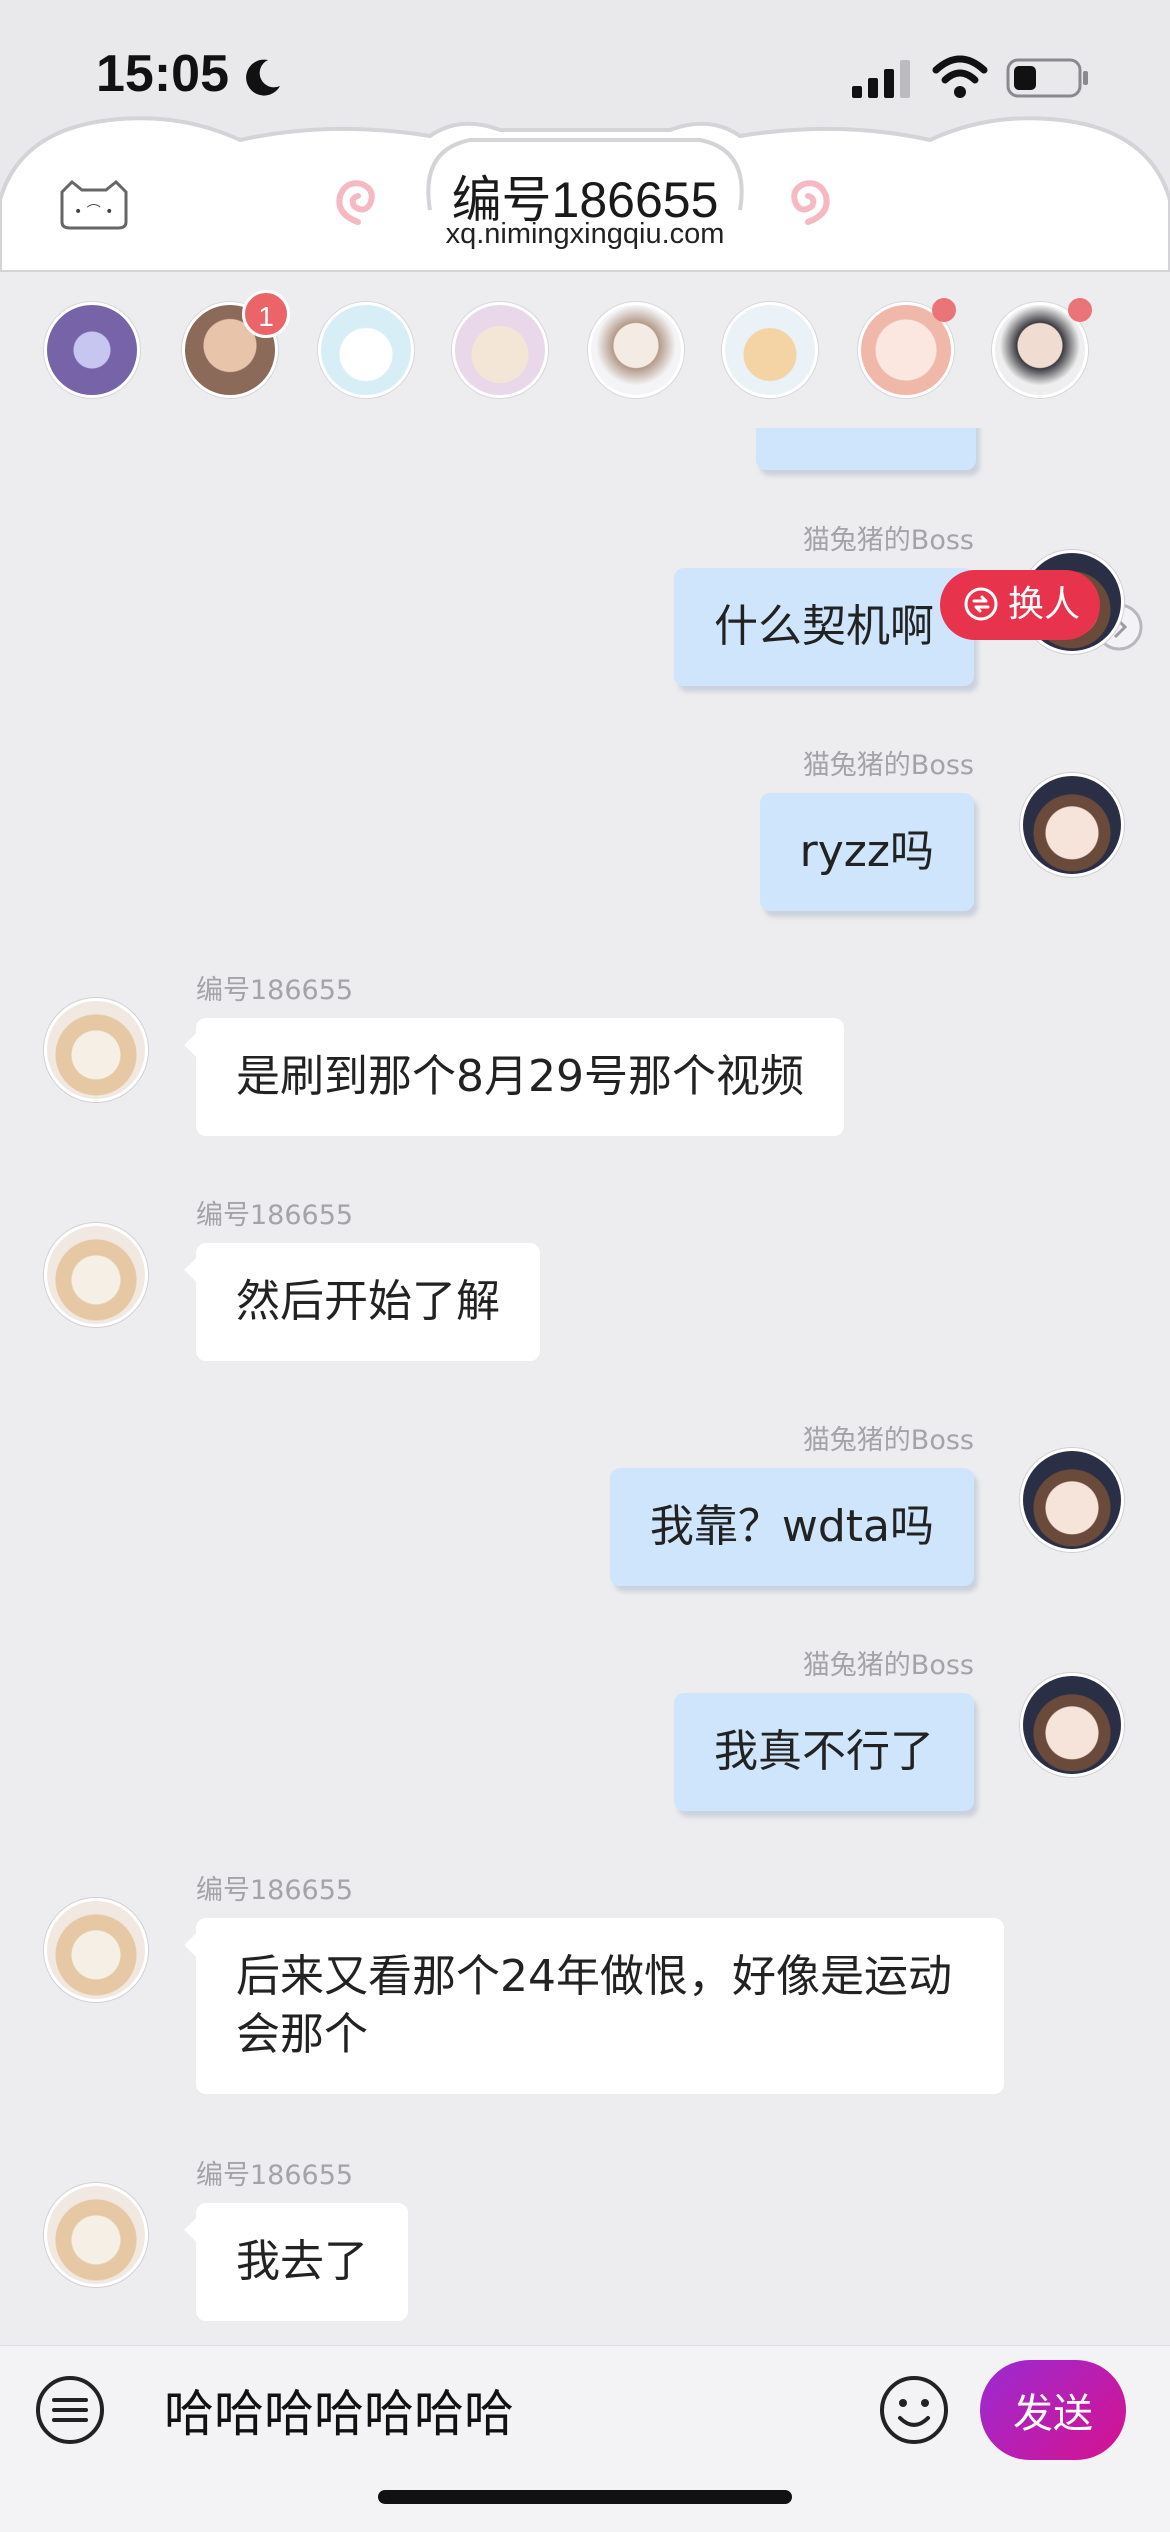 This screenshot has width=1170, height=2532. Describe the element at coordinates (914, 2410) in the screenshot. I see `emoji-icon` at that location.